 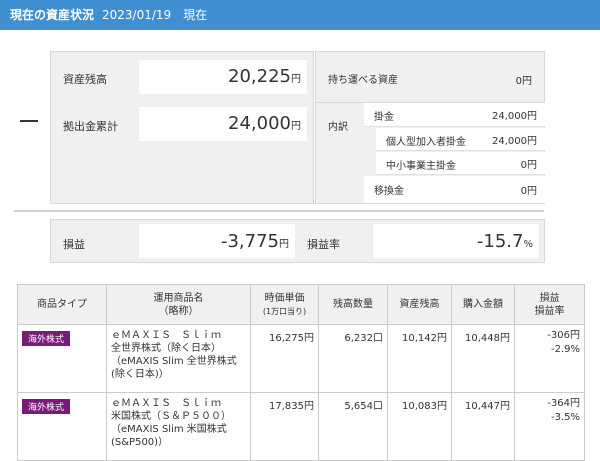 I want to click on holding-profit: -364円 -3.5%, so click(x=549, y=426).